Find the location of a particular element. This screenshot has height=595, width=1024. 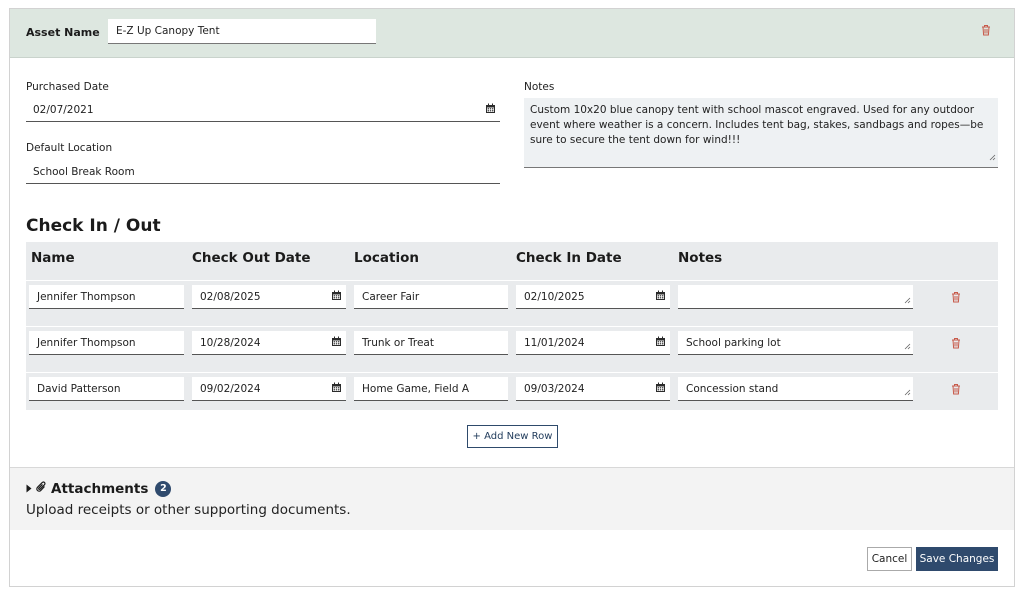

column-header-name: Name is located at coordinates (53, 258).